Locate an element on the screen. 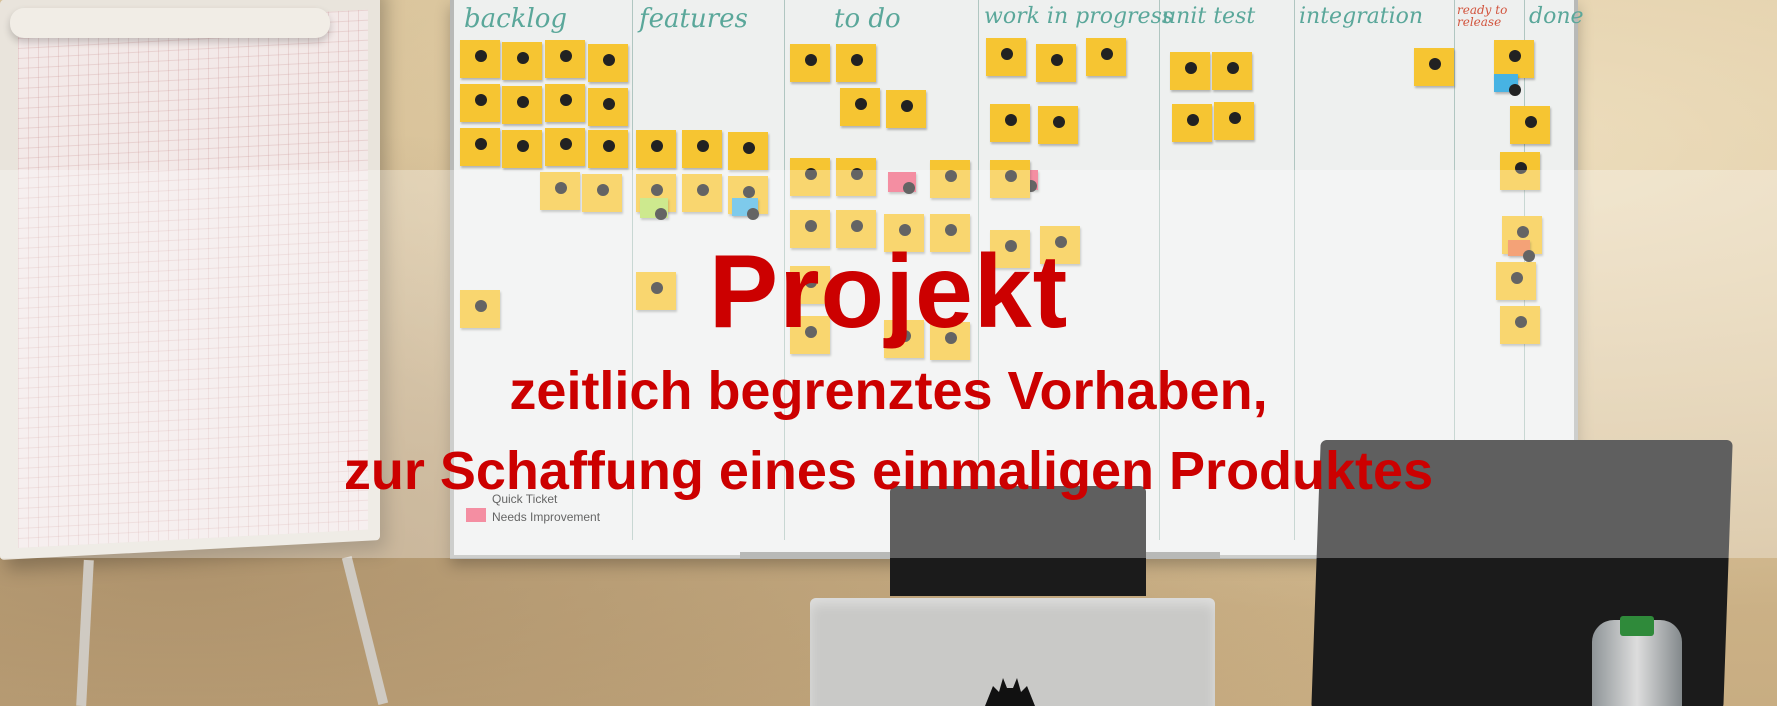 The height and width of the screenshot is (706, 1777). column-heading: ready to release is located at coordinates (1482, 16).